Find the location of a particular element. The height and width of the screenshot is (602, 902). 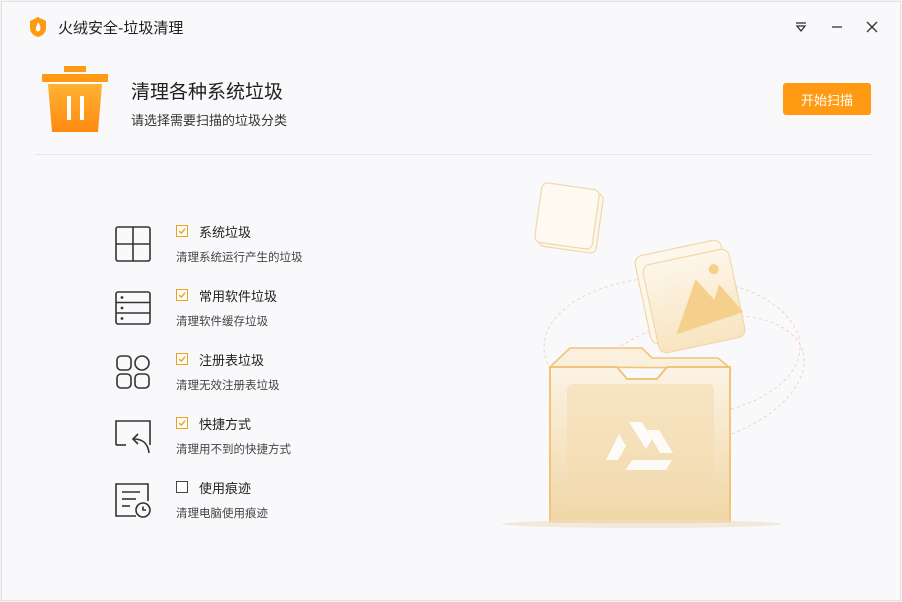

category-desc: 清理无效注册表垃圾 is located at coordinates (228, 385).